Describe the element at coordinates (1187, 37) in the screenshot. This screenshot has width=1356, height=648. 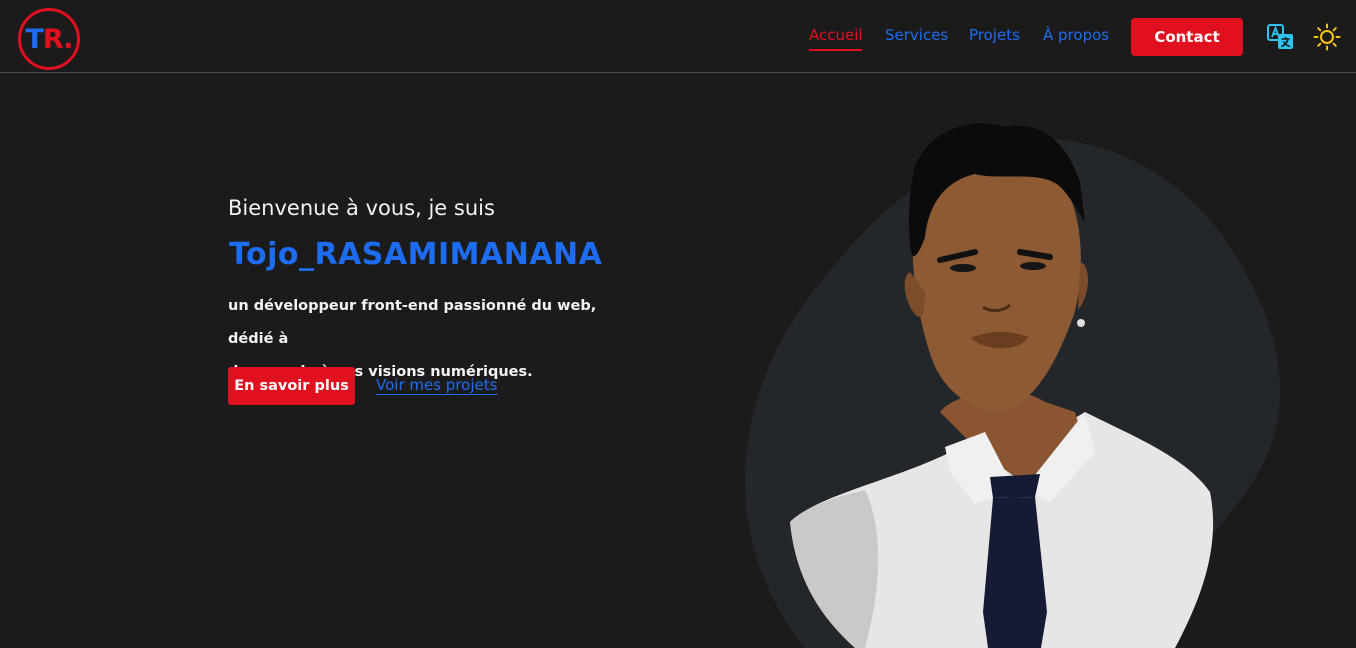
I see `contact-button: Contact` at that location.